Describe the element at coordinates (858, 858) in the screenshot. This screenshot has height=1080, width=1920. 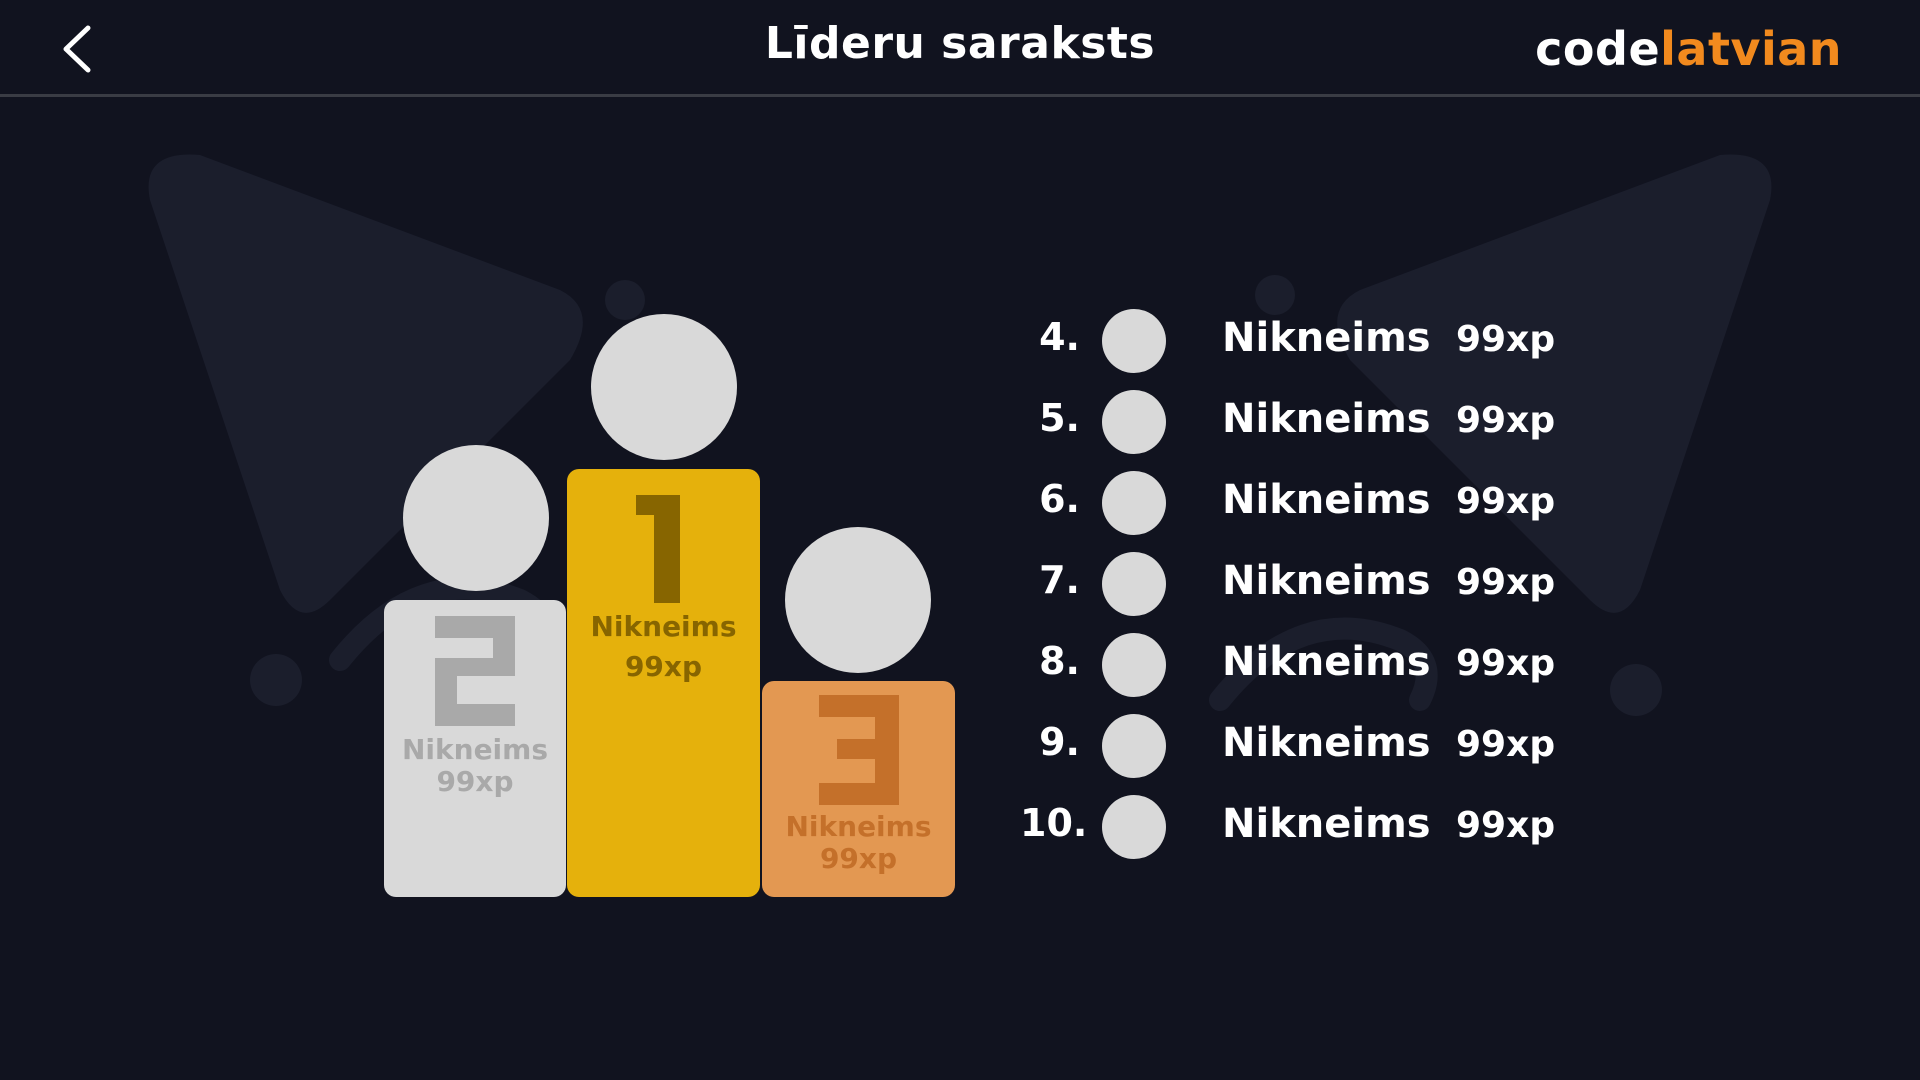
I see `podium-xp-third: 99xp` at that location.